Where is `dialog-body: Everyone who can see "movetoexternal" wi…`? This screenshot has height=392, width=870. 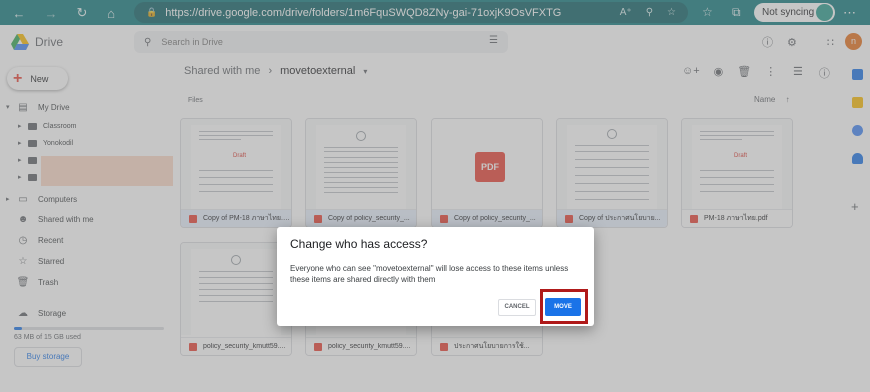 dialog-body: Everyone who can see "movetoexternal" wi… is located at coordinates (429, 274).